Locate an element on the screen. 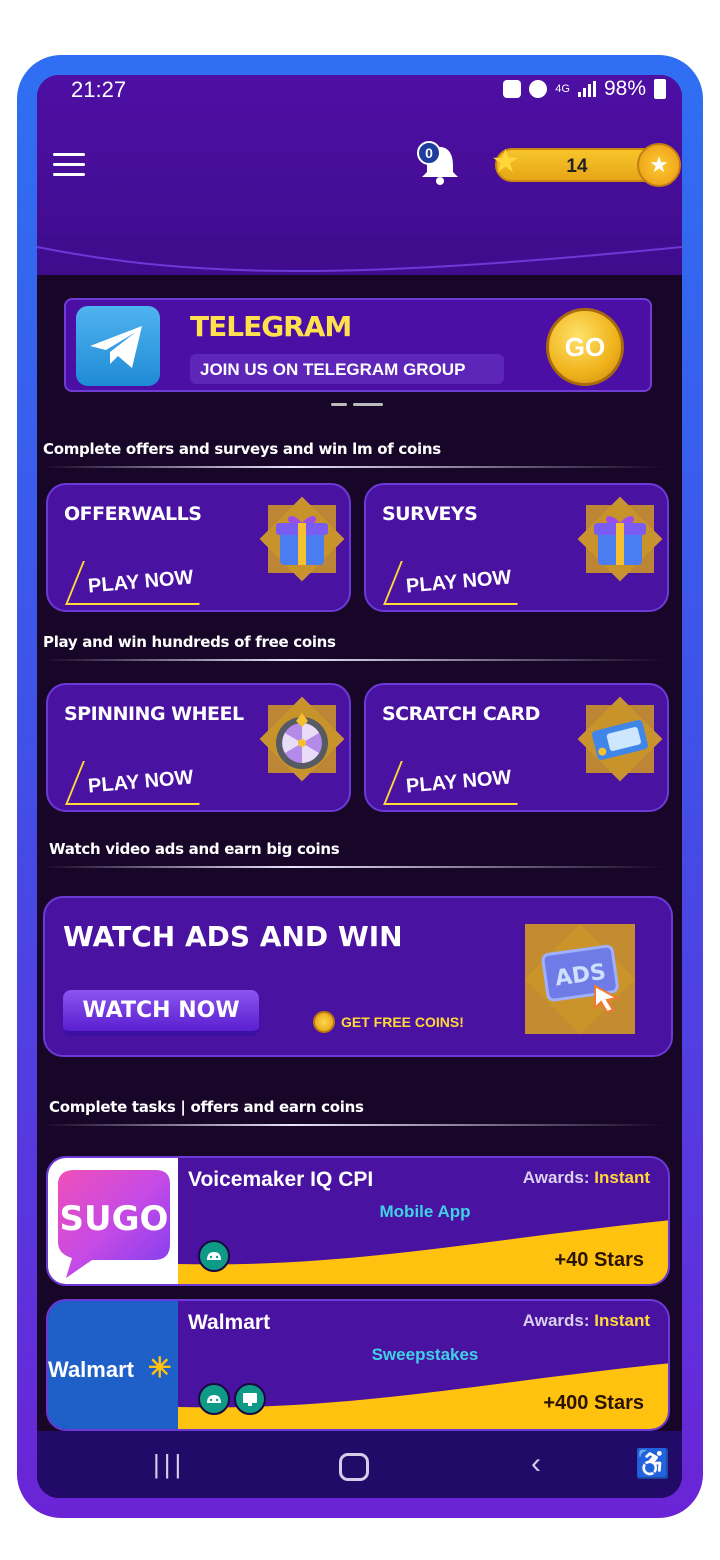 This screenshot has width=720, height=1560. watch-now-button: WATCH NOW is located at coordinates (161, 1013).